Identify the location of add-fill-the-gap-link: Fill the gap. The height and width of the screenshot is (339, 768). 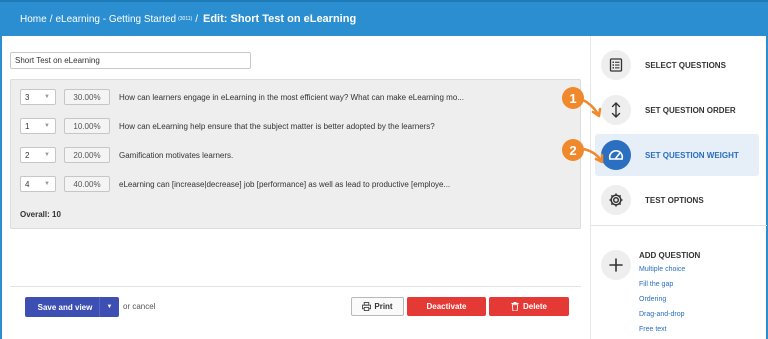
(656, 284).